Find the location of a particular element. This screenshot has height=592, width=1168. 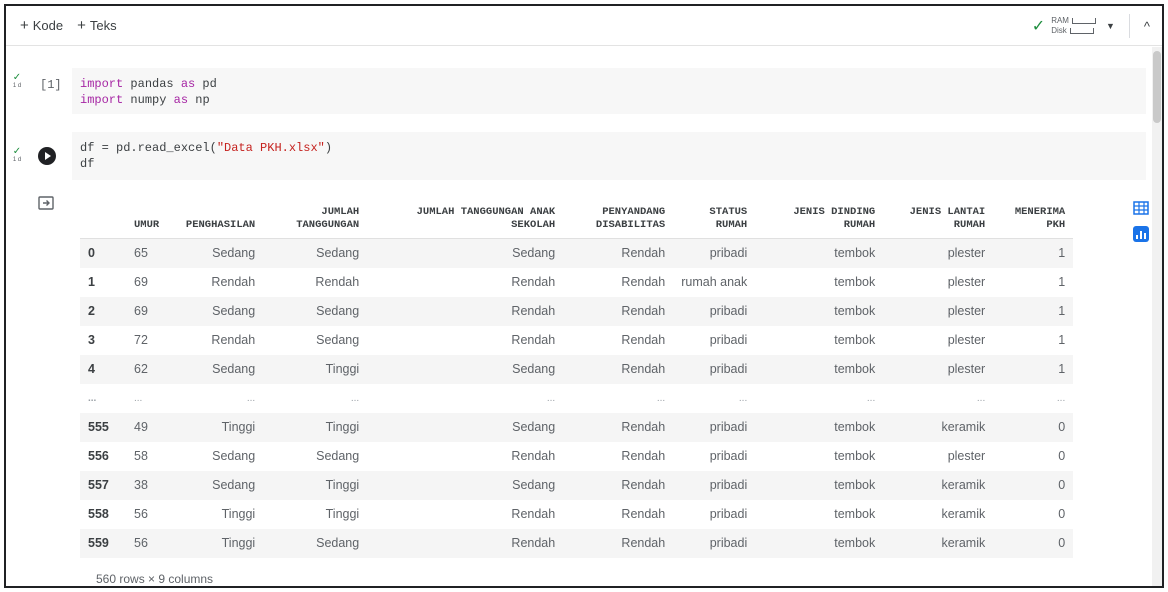

row-index: 2 is located at coordinates (103, 311).